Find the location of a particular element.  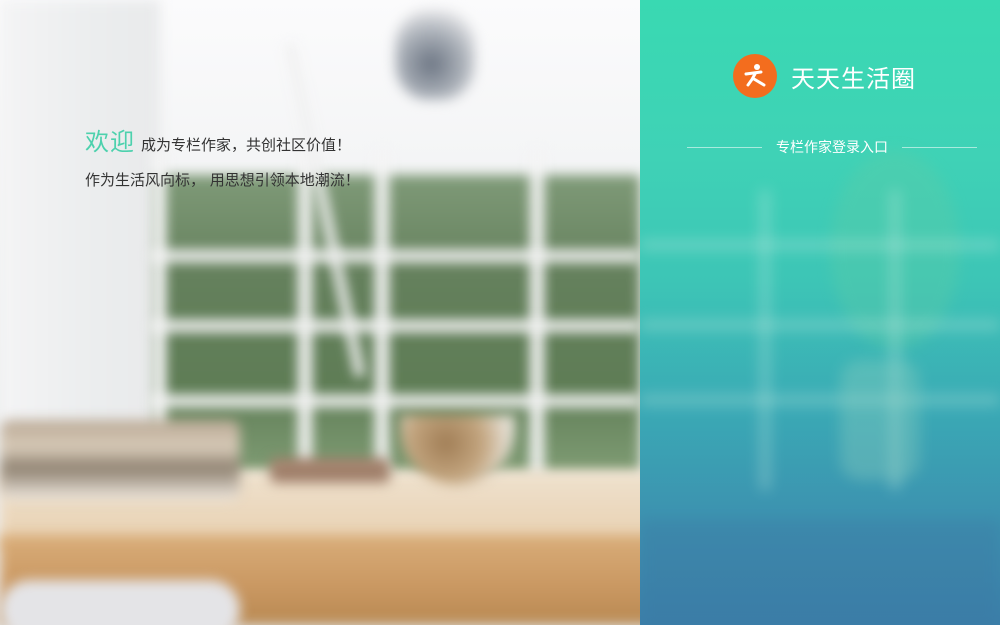

divider-left is located at coordinates (724, 147).